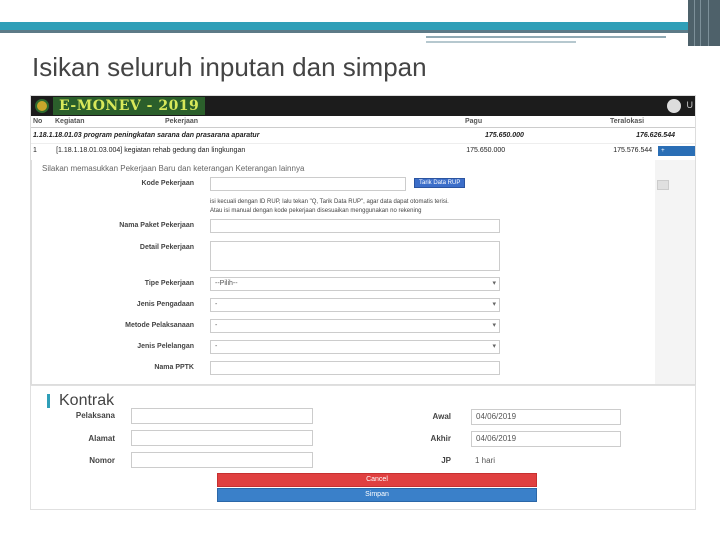 Image resolution: width=720 pixels, height=540 pixels. I want to click on pengadaan-label: Jenis Pengadaan, so click(165, 304).